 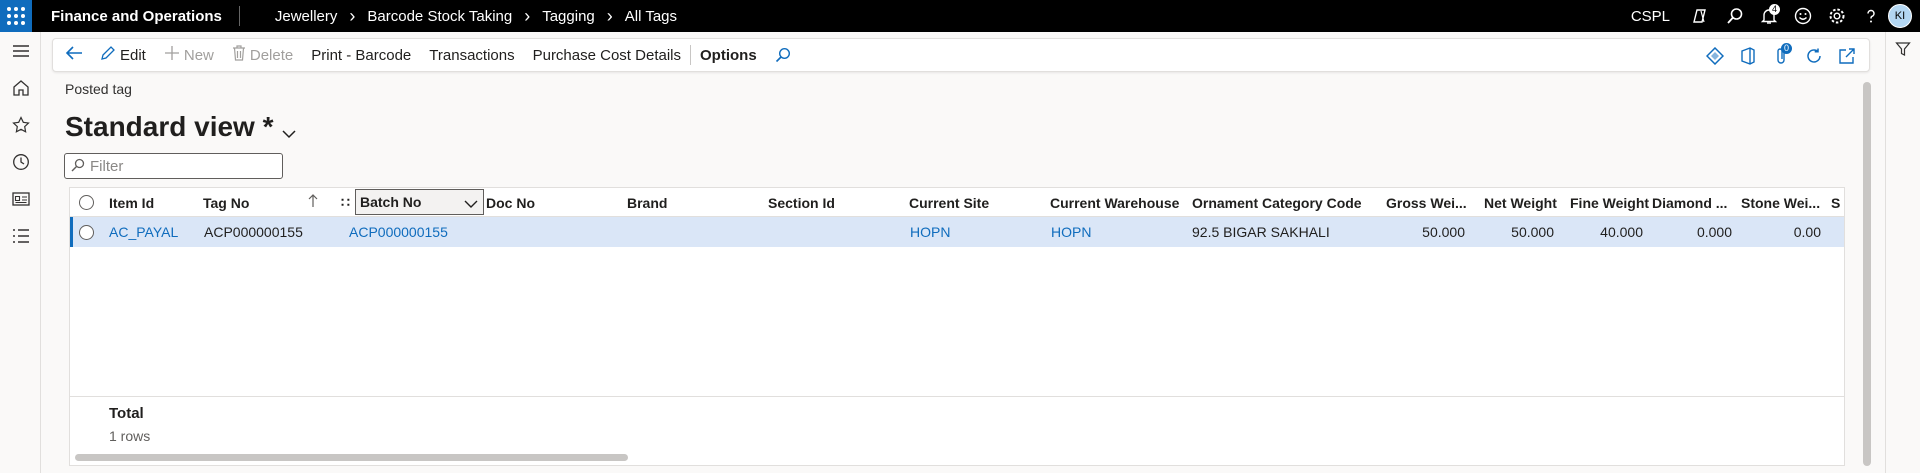 I want to click on breadcrumb-item-all-tags: All Tags, so click(x=651, y=16).